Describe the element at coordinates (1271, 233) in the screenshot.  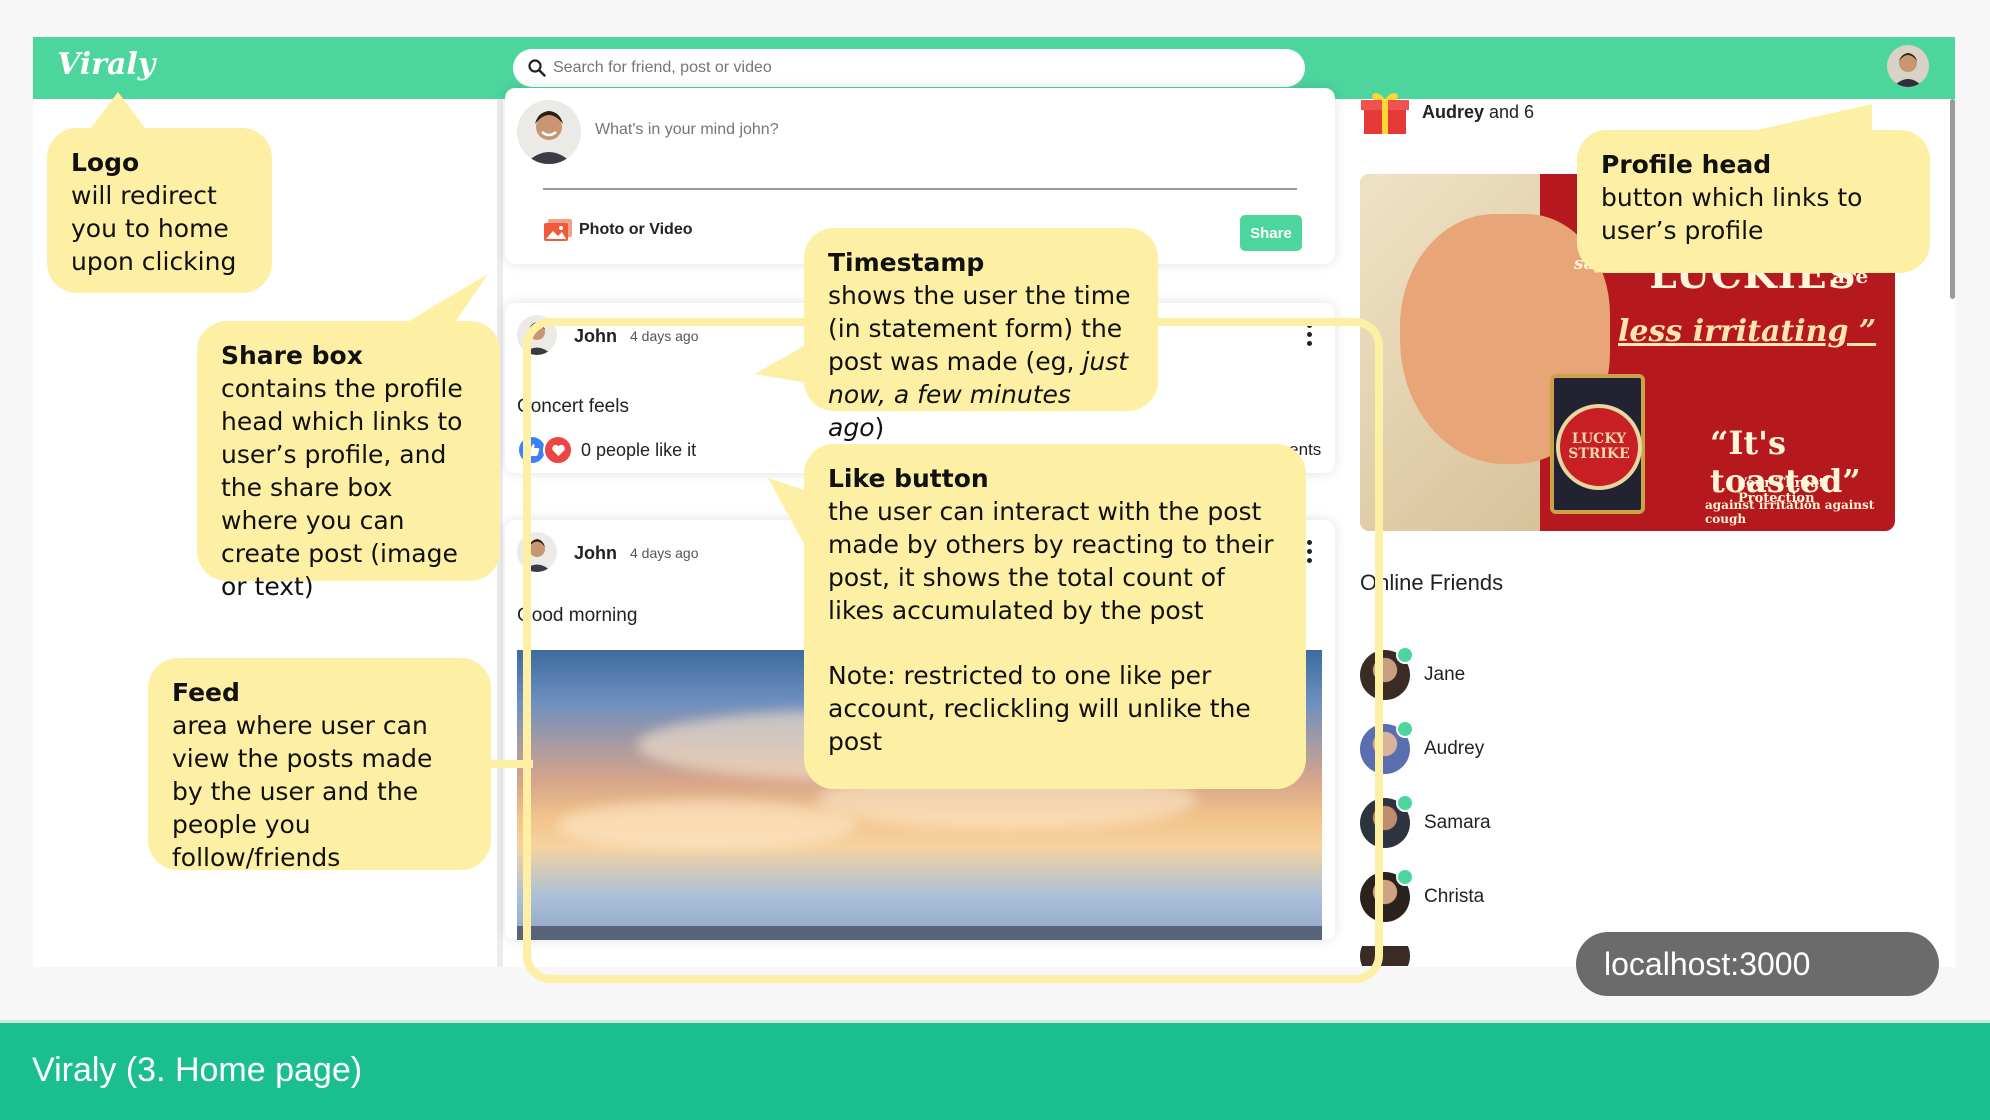
I see `share-button: Share` at that location.